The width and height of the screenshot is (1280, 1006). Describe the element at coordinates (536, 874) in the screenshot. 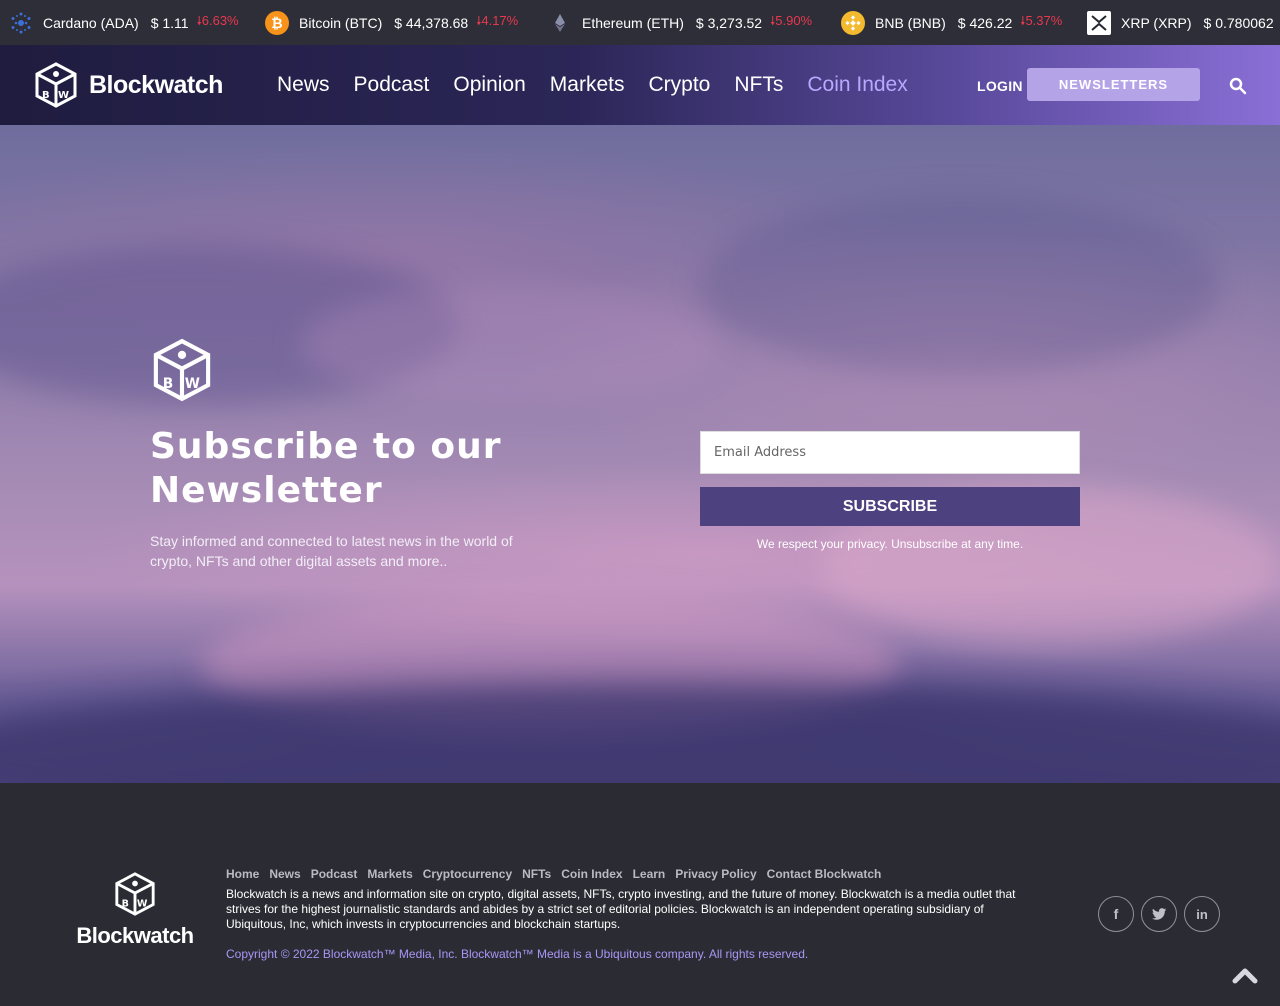

I see `footer-link-nfts: NFTs` at that location.